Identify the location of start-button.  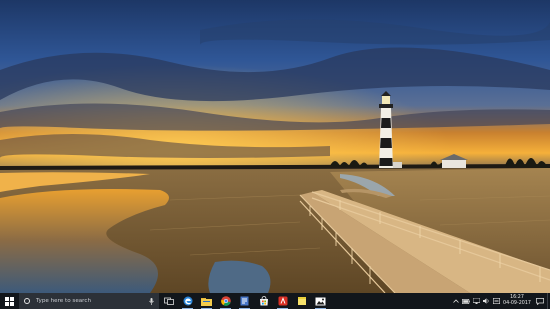
(9, 301).